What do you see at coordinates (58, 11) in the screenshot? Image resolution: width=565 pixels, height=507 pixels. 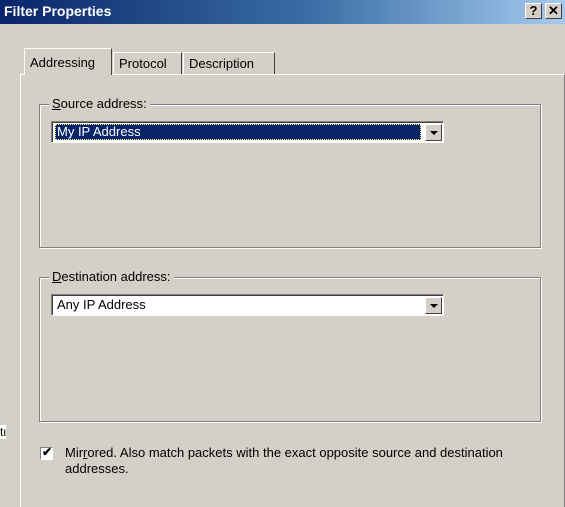 I see `window-title: Filter Properties` at bounding box center [58, 11].